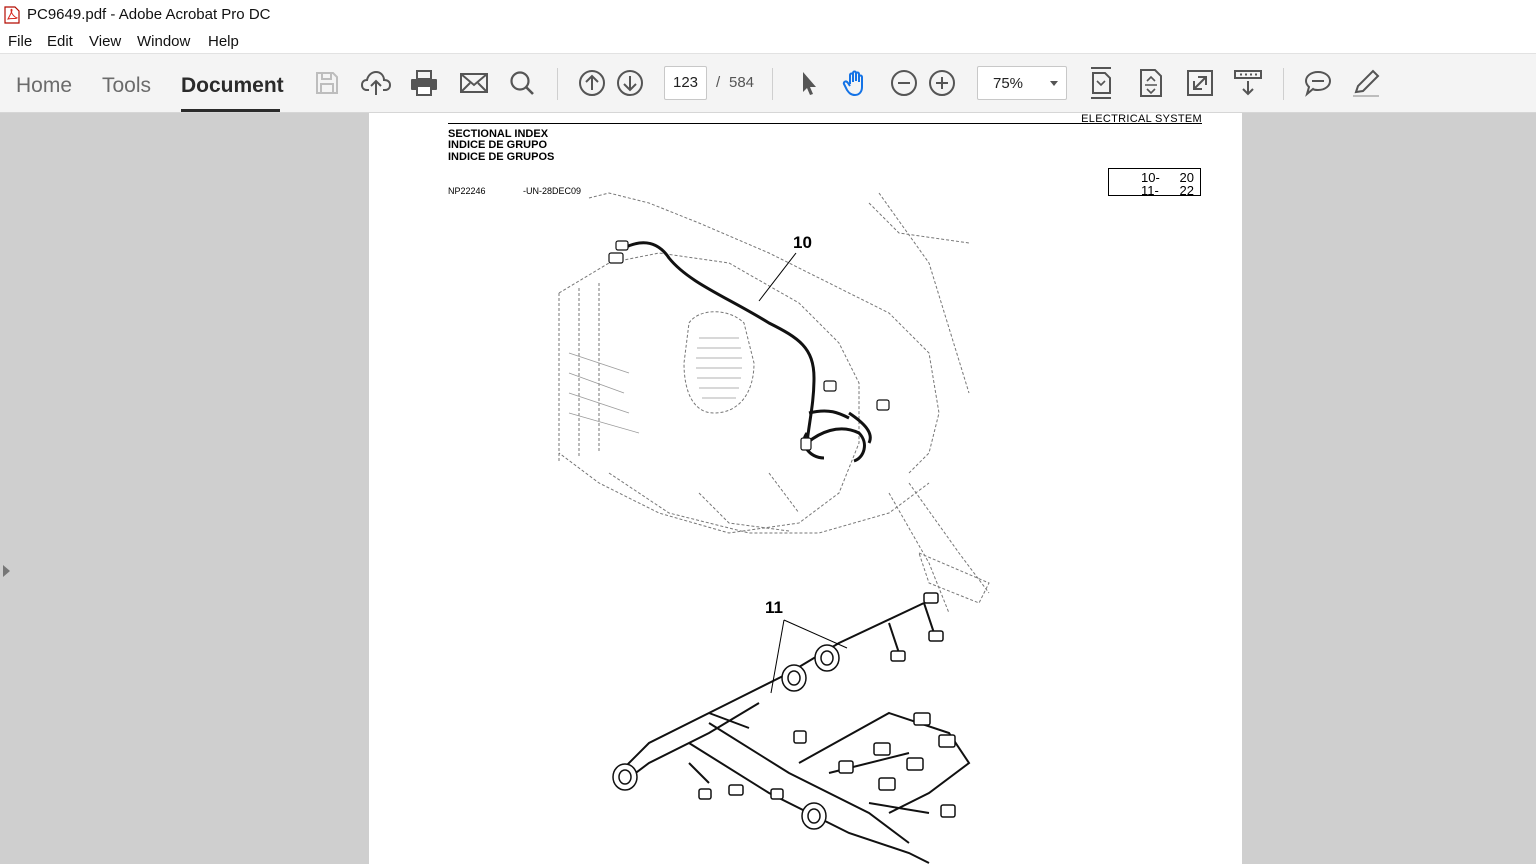  Describe the element at coordinates (1318, 83) in the screenshot. I see `comment-icon` at that location.